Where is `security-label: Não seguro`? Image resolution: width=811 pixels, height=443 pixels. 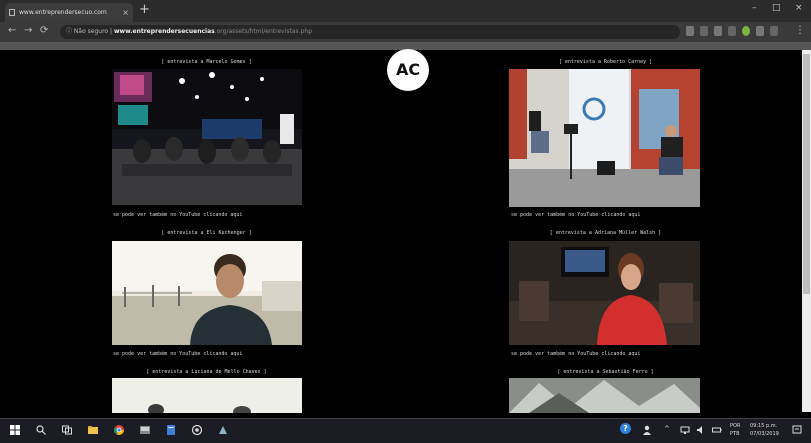 security-label: Não seguro is located at coordinates (91, 31).